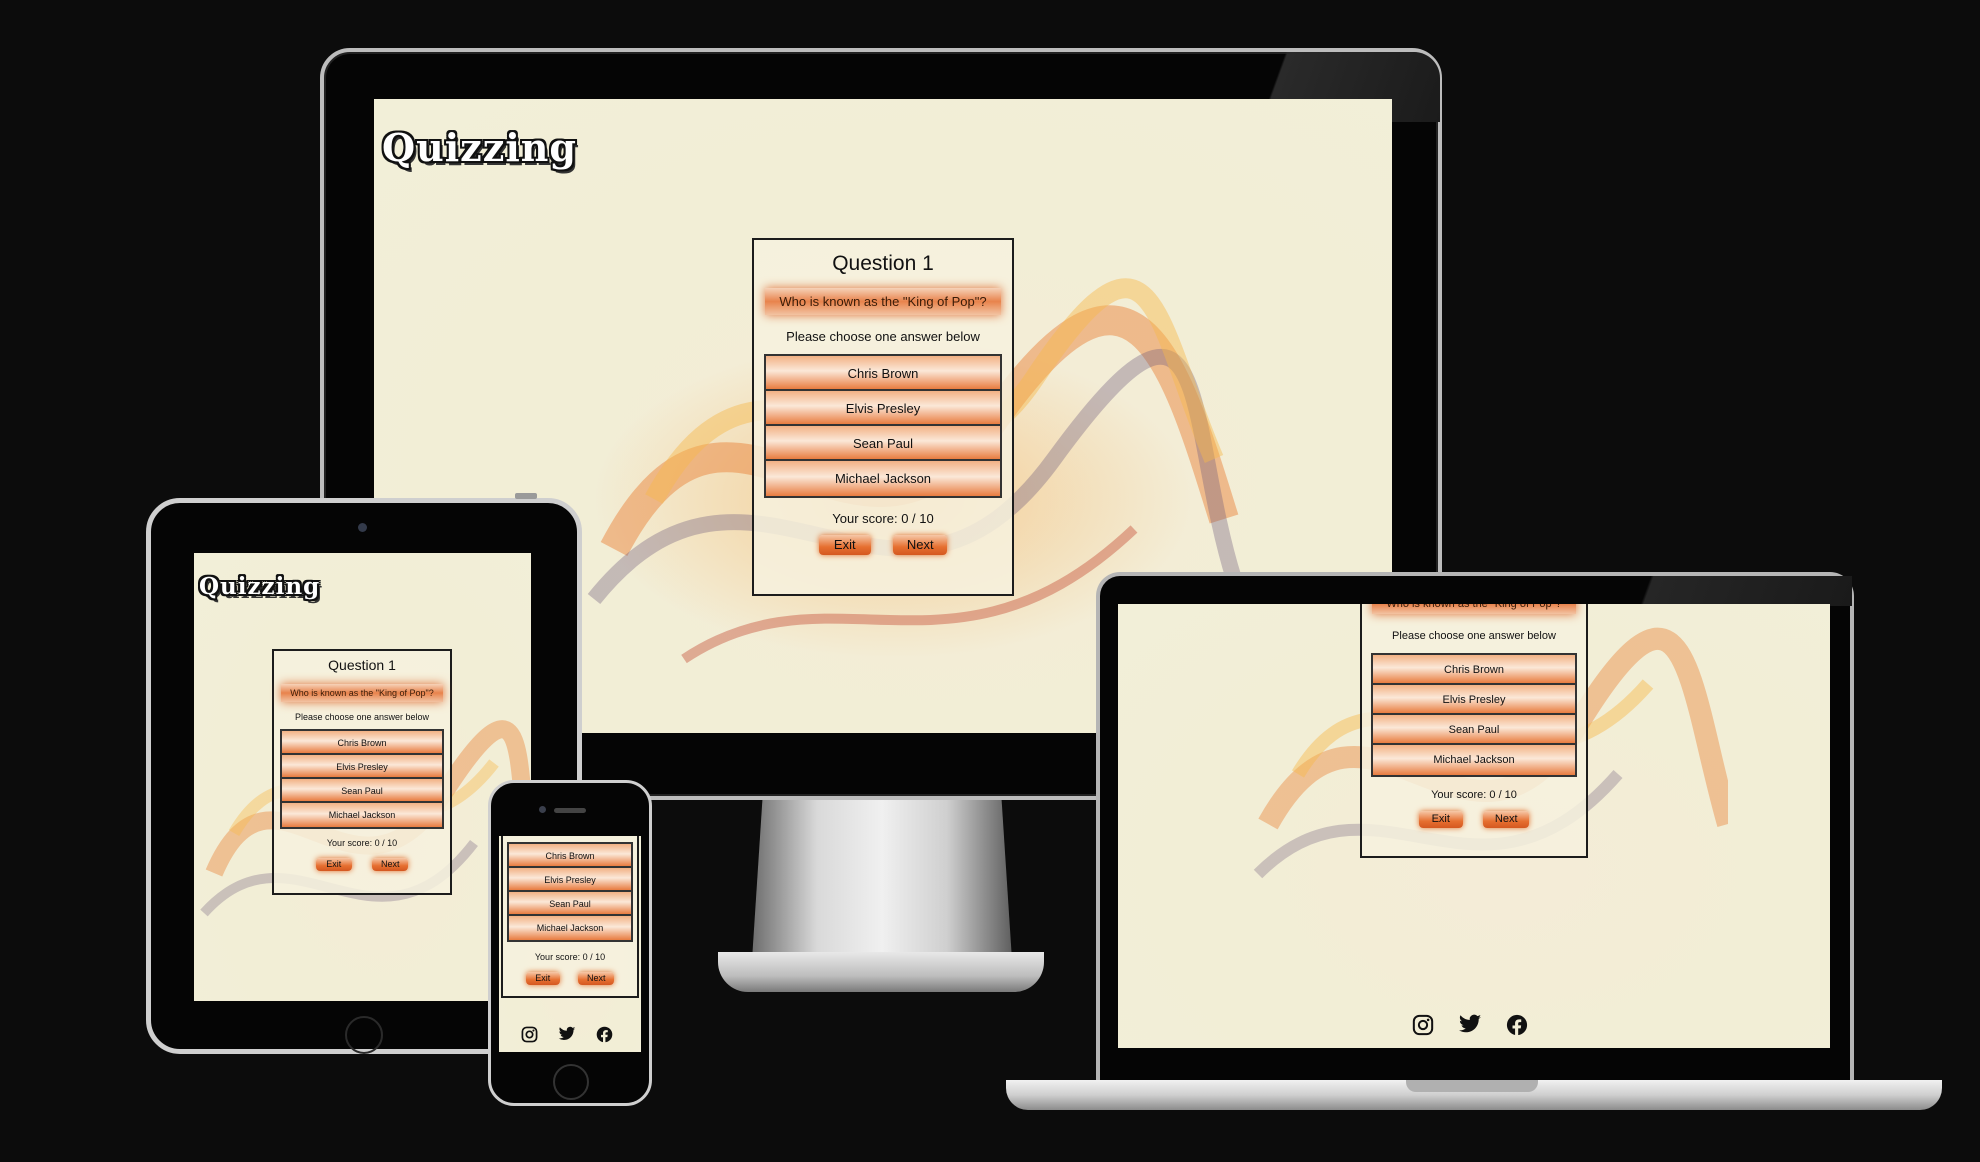 Image resolution: width=1980 pixels, height=1162 pixels. I want to click on monitor-stand-base, so click(881, 972).